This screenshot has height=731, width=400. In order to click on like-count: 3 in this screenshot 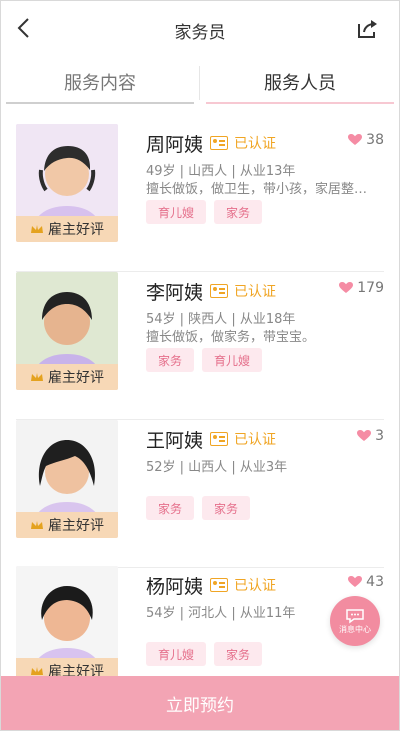, I will do `click(370, 436)`.